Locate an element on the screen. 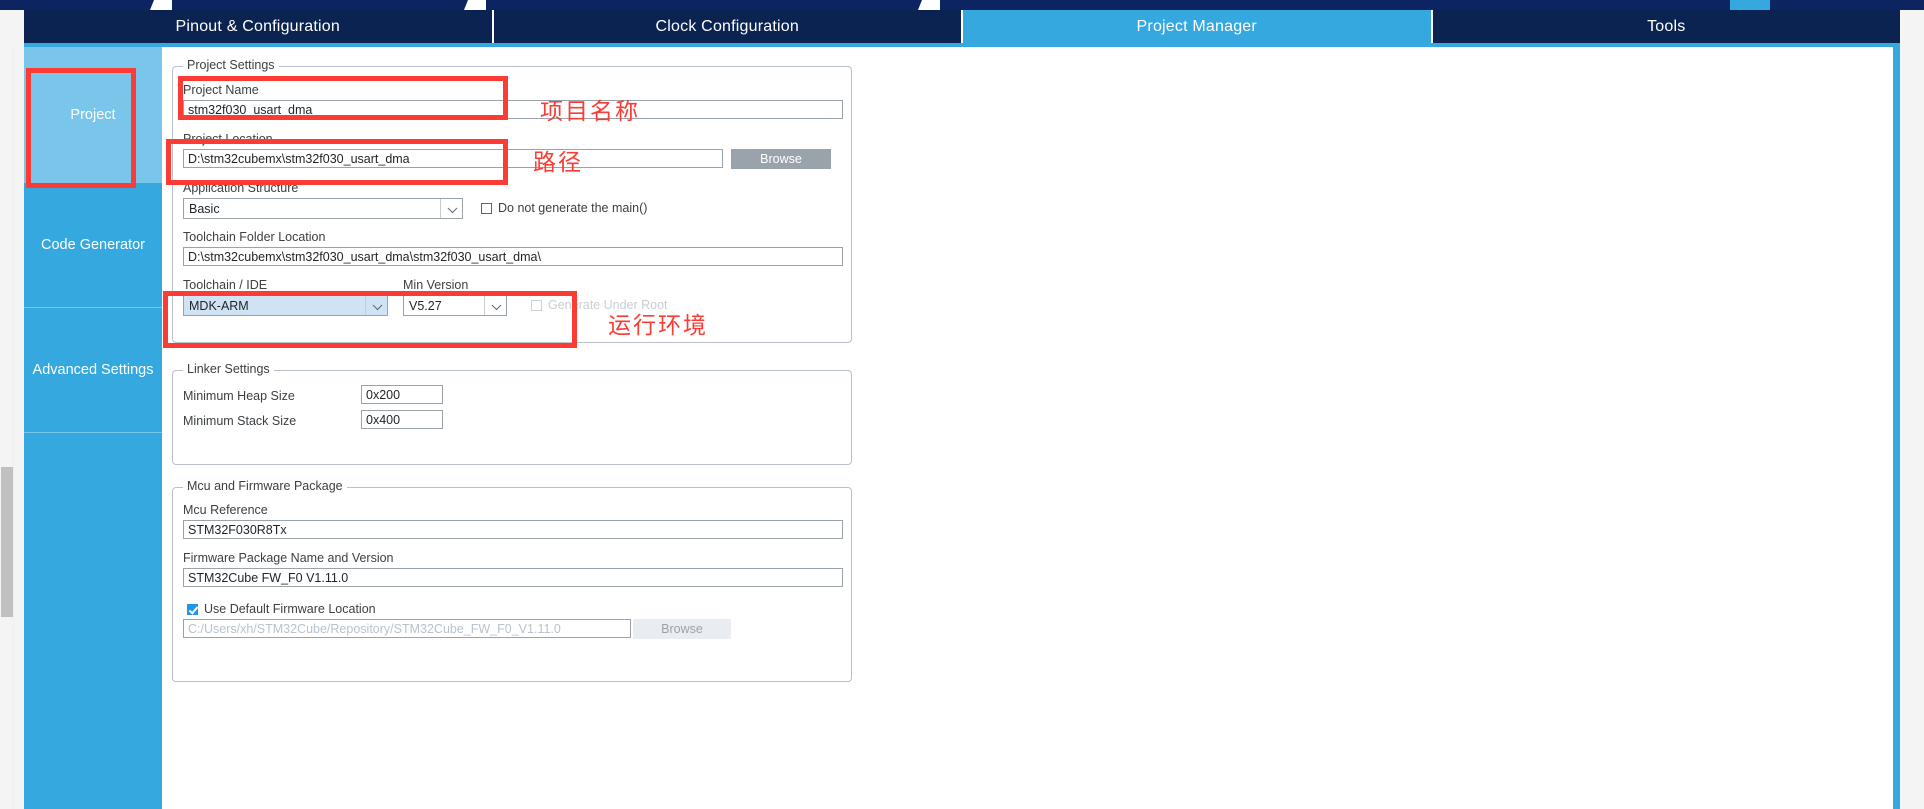 This screenshot has width=1924, height=809. tab-label: Project Manager is located at coordinates (1196, 26).